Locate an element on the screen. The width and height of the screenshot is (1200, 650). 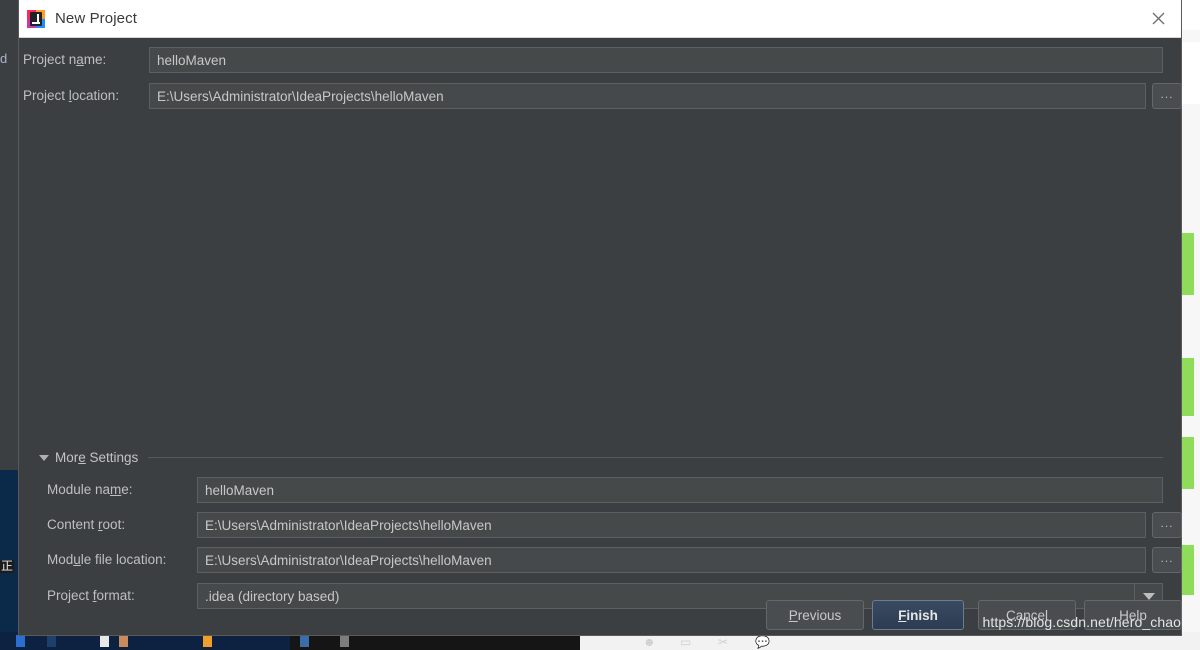
taskbar-window-icon: ▭ is located at coordinates (685, 642).